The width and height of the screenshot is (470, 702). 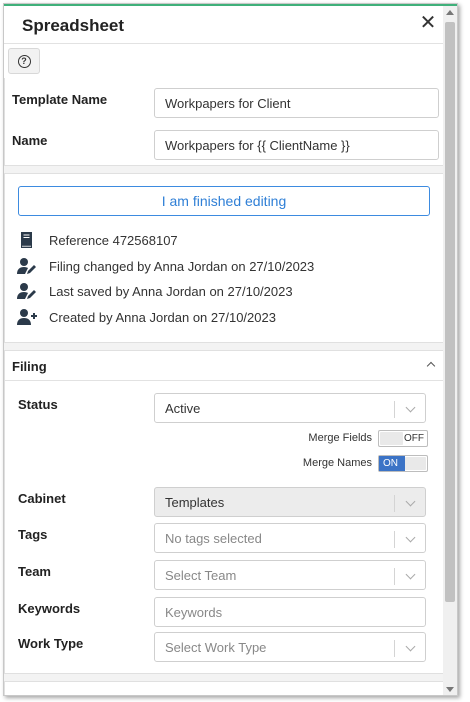 What do you see at coordinates (290, 647) in the screenshot?
I see `work-type-select: Select Work Type` at bounding box center [290, 647].